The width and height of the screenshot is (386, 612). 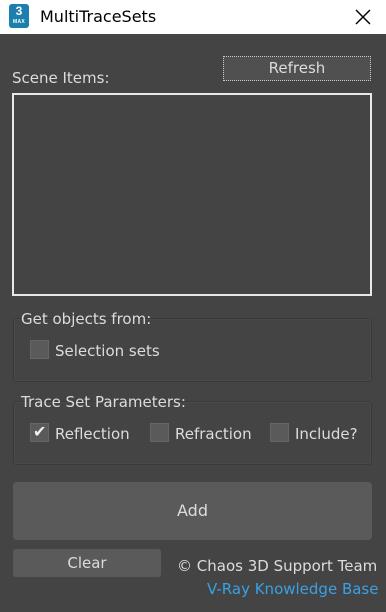 What do you see at coordinates (103, 402) in the screenshot?
I see `trace-params-label: Trace Set Parameters:` at bounding box center [103, 402].